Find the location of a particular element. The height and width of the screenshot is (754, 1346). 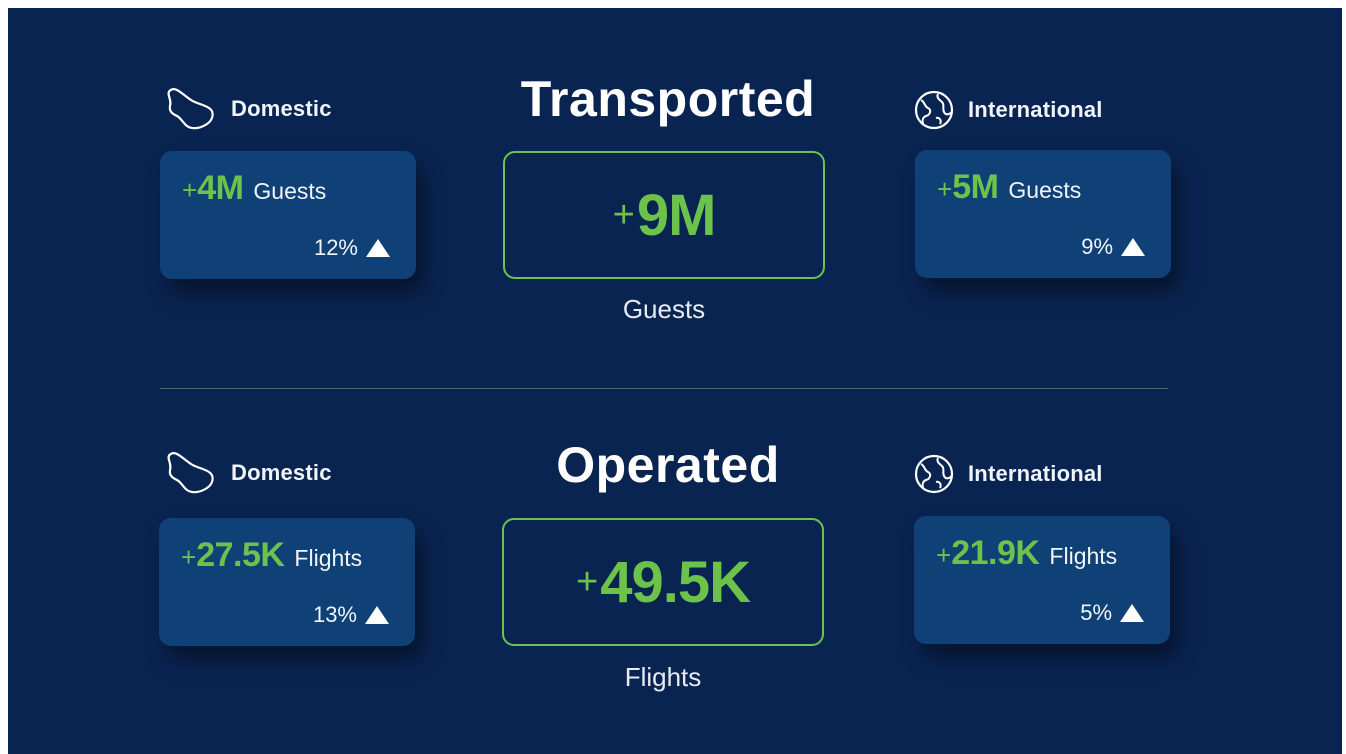

total-flights-box: + 49.5K is located at coordinates (663, 582).